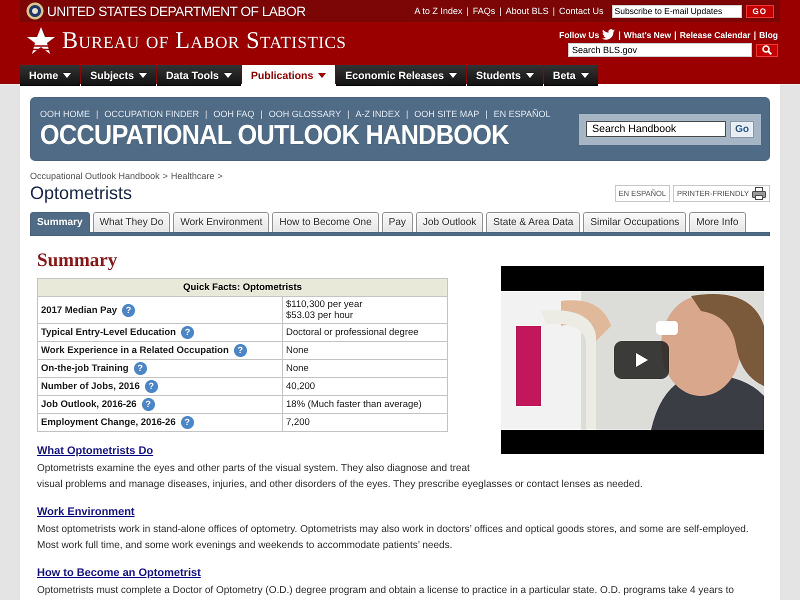 This screenshot has height=600, width=800. Describe the element at coordinates (79, 310) in the screenshot. I see `table-cell: 2017 Median Pay` at that location.